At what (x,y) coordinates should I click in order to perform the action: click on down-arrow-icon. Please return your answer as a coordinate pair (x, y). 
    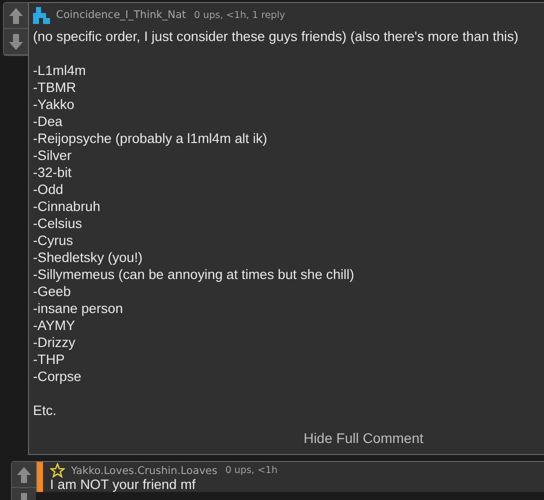
    Looking at the image, I should click on (16, 41).